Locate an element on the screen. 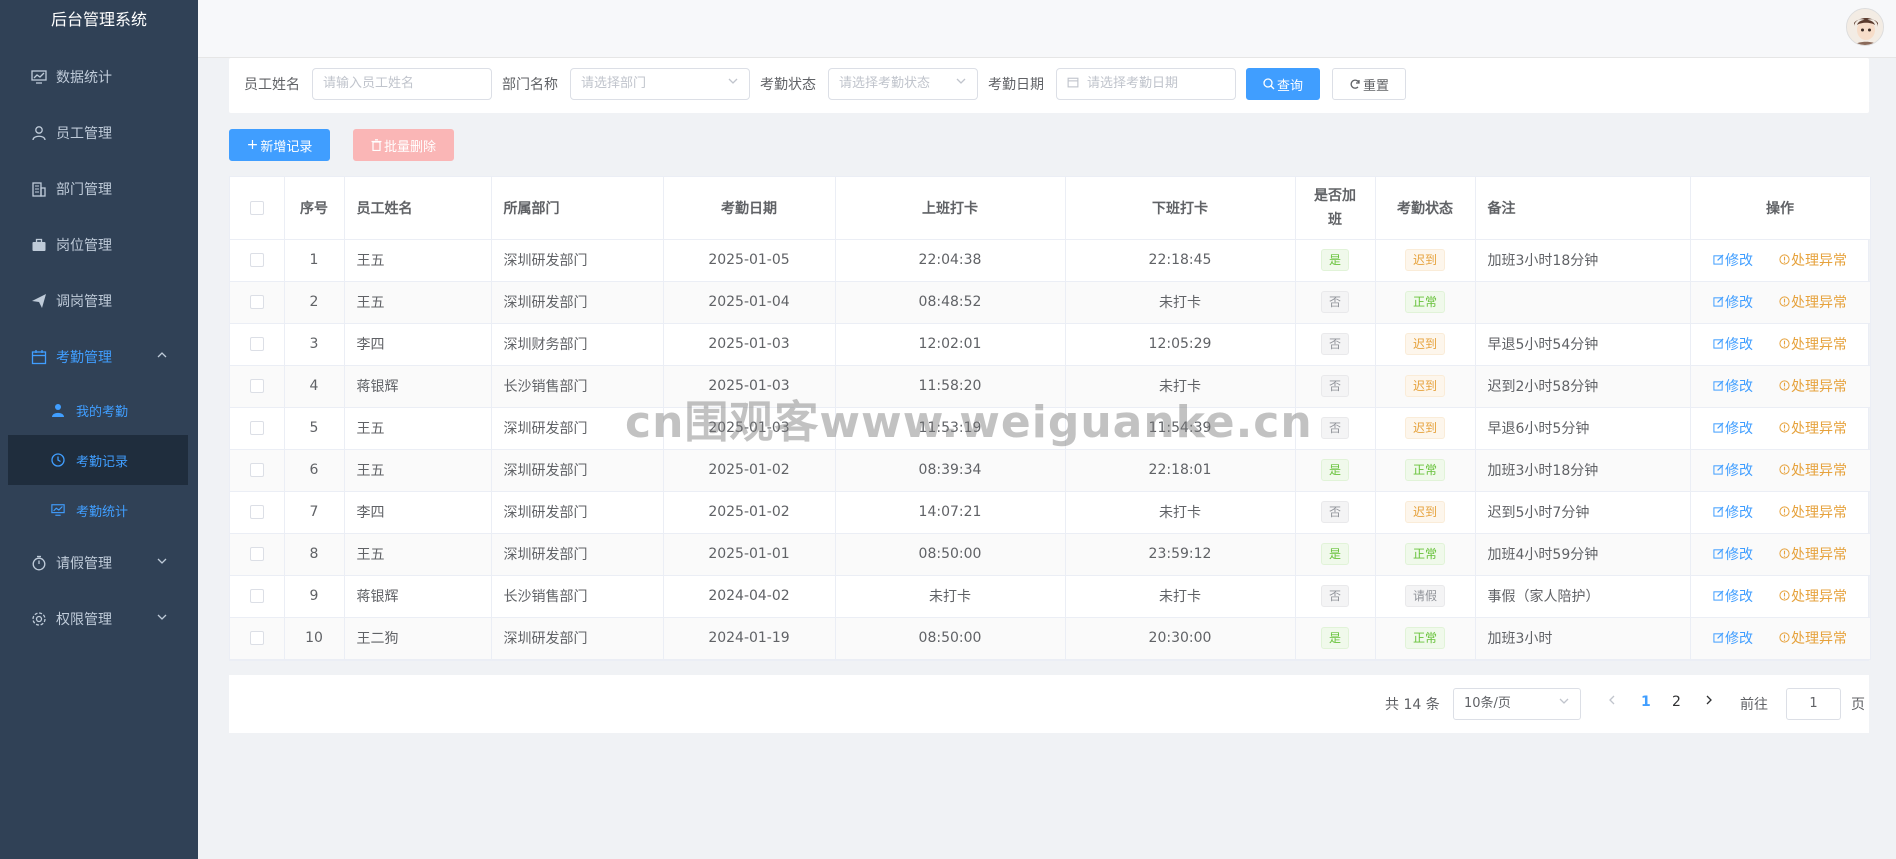 Image resolution: width=1896 pixels, height=859 pixels. cell-overtime: 是 is located at coordinates (1335, 638).